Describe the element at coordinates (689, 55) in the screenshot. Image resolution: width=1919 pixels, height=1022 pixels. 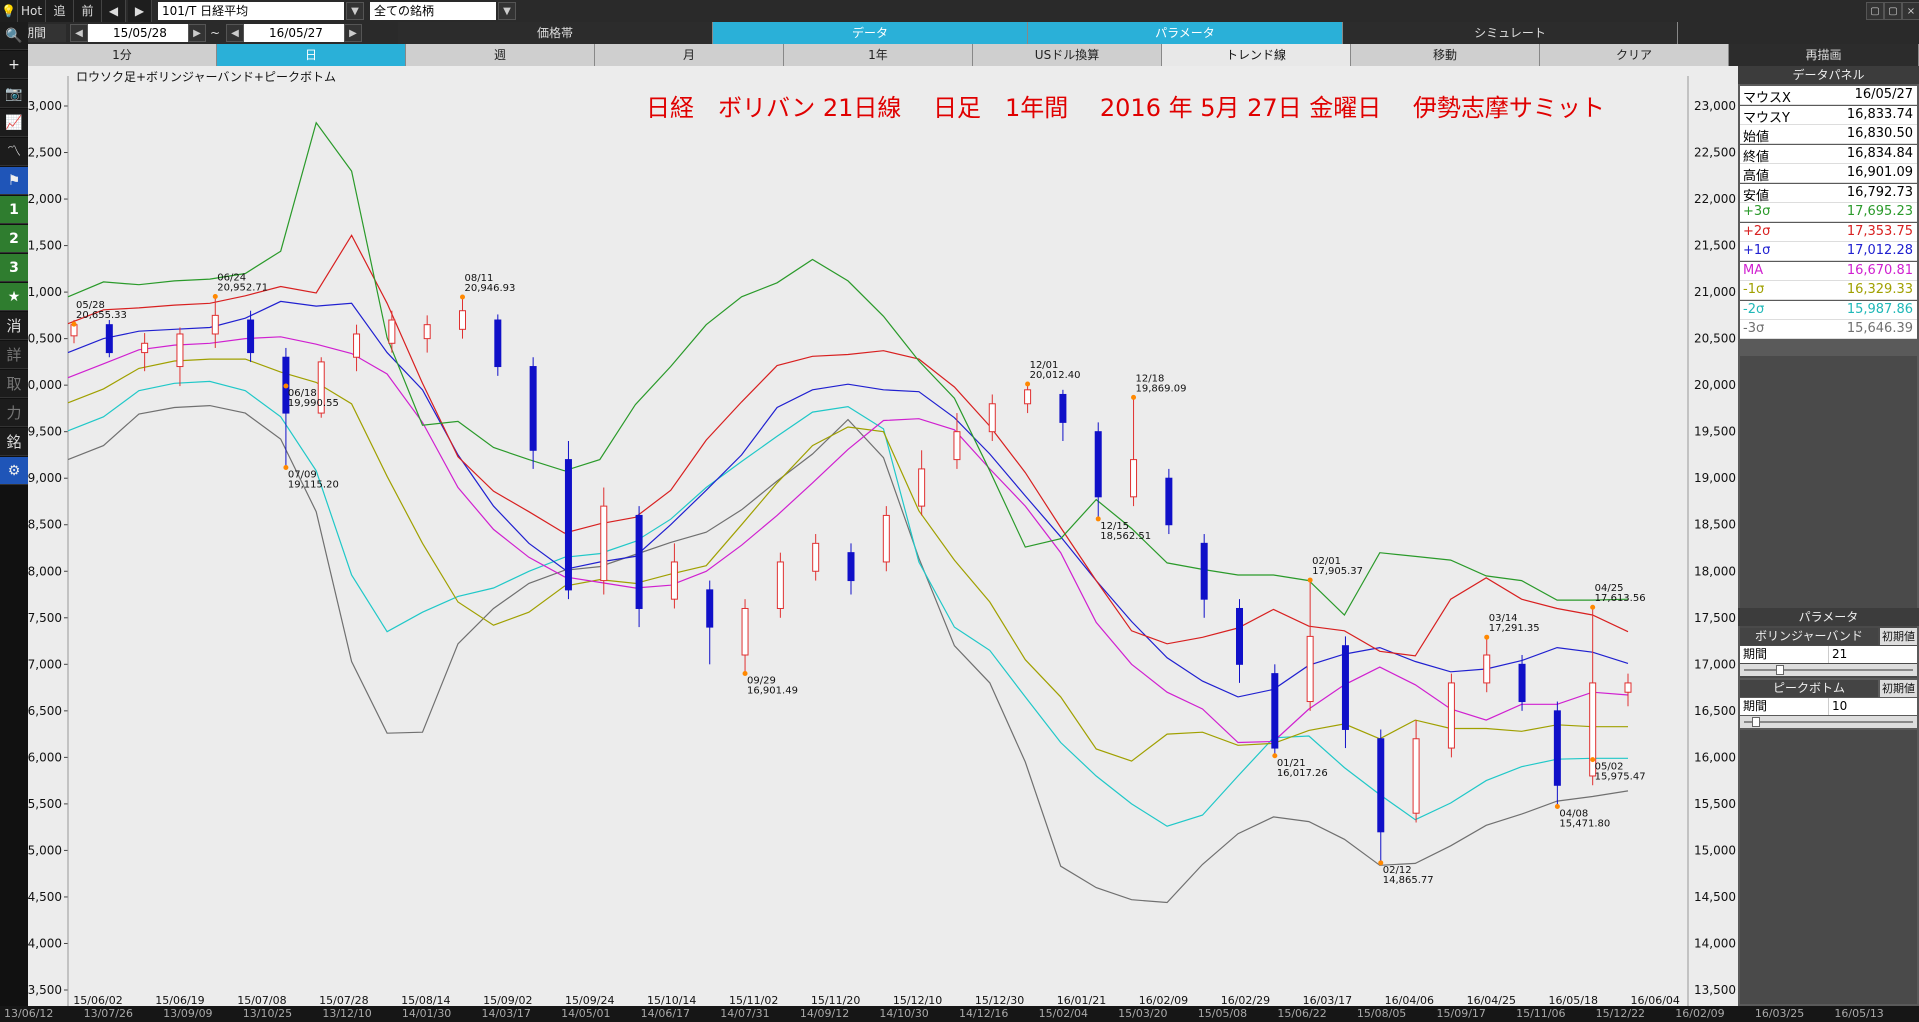
I see `tab-row2-3: 月` at that location.